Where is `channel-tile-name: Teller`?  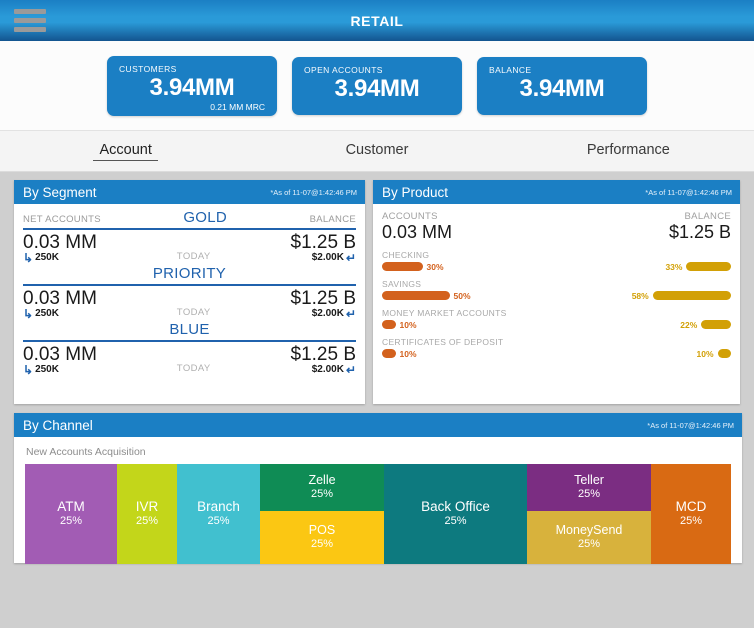
channel-tile-name: Teller is located at coordinates (589, 480).